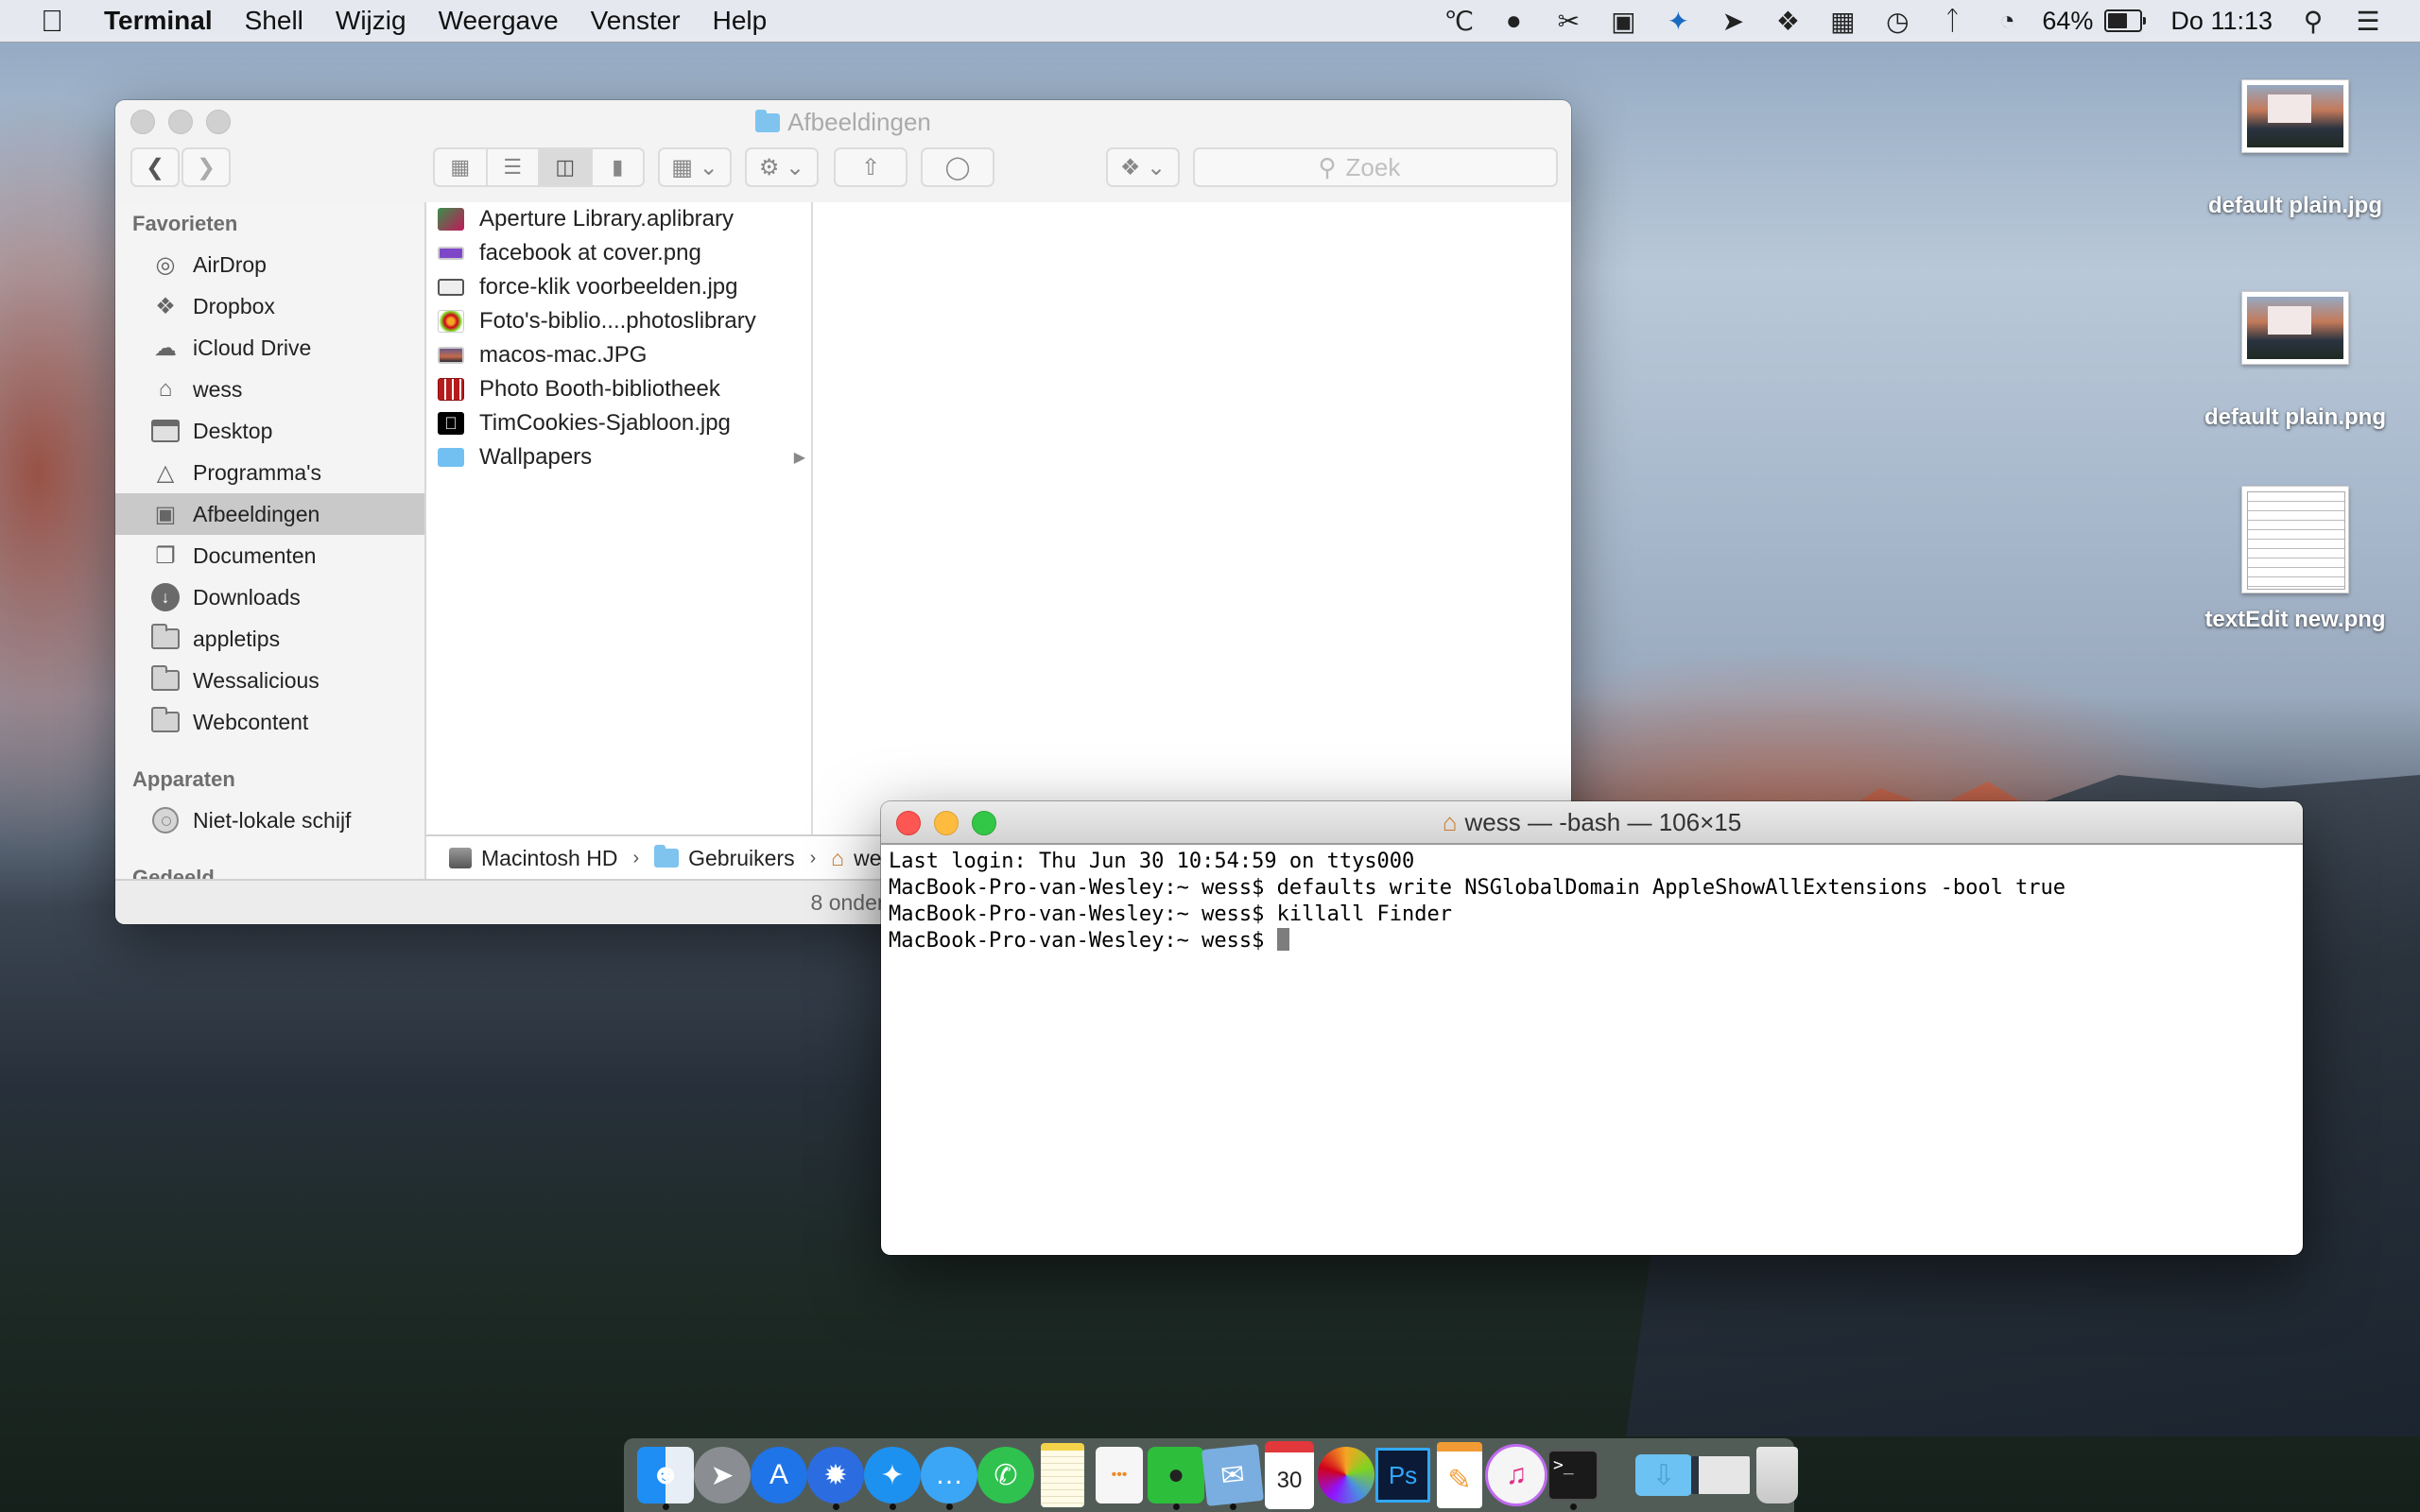  Describe the element at coordinates (1603, 821) in the screenshot. I see `window-title-text: wess — -bash — 106×15` at that location.